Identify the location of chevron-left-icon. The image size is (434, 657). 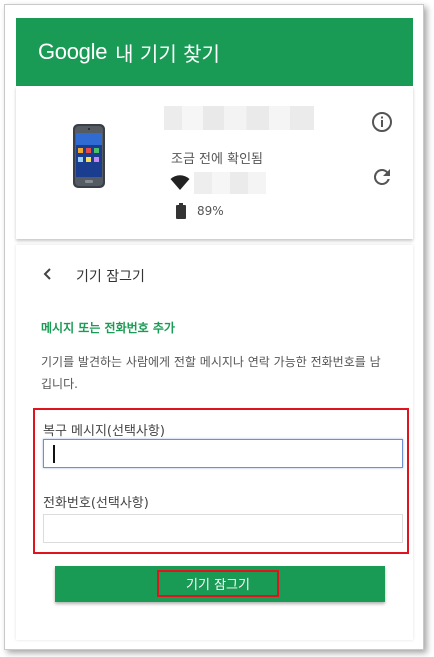
(48, 274).